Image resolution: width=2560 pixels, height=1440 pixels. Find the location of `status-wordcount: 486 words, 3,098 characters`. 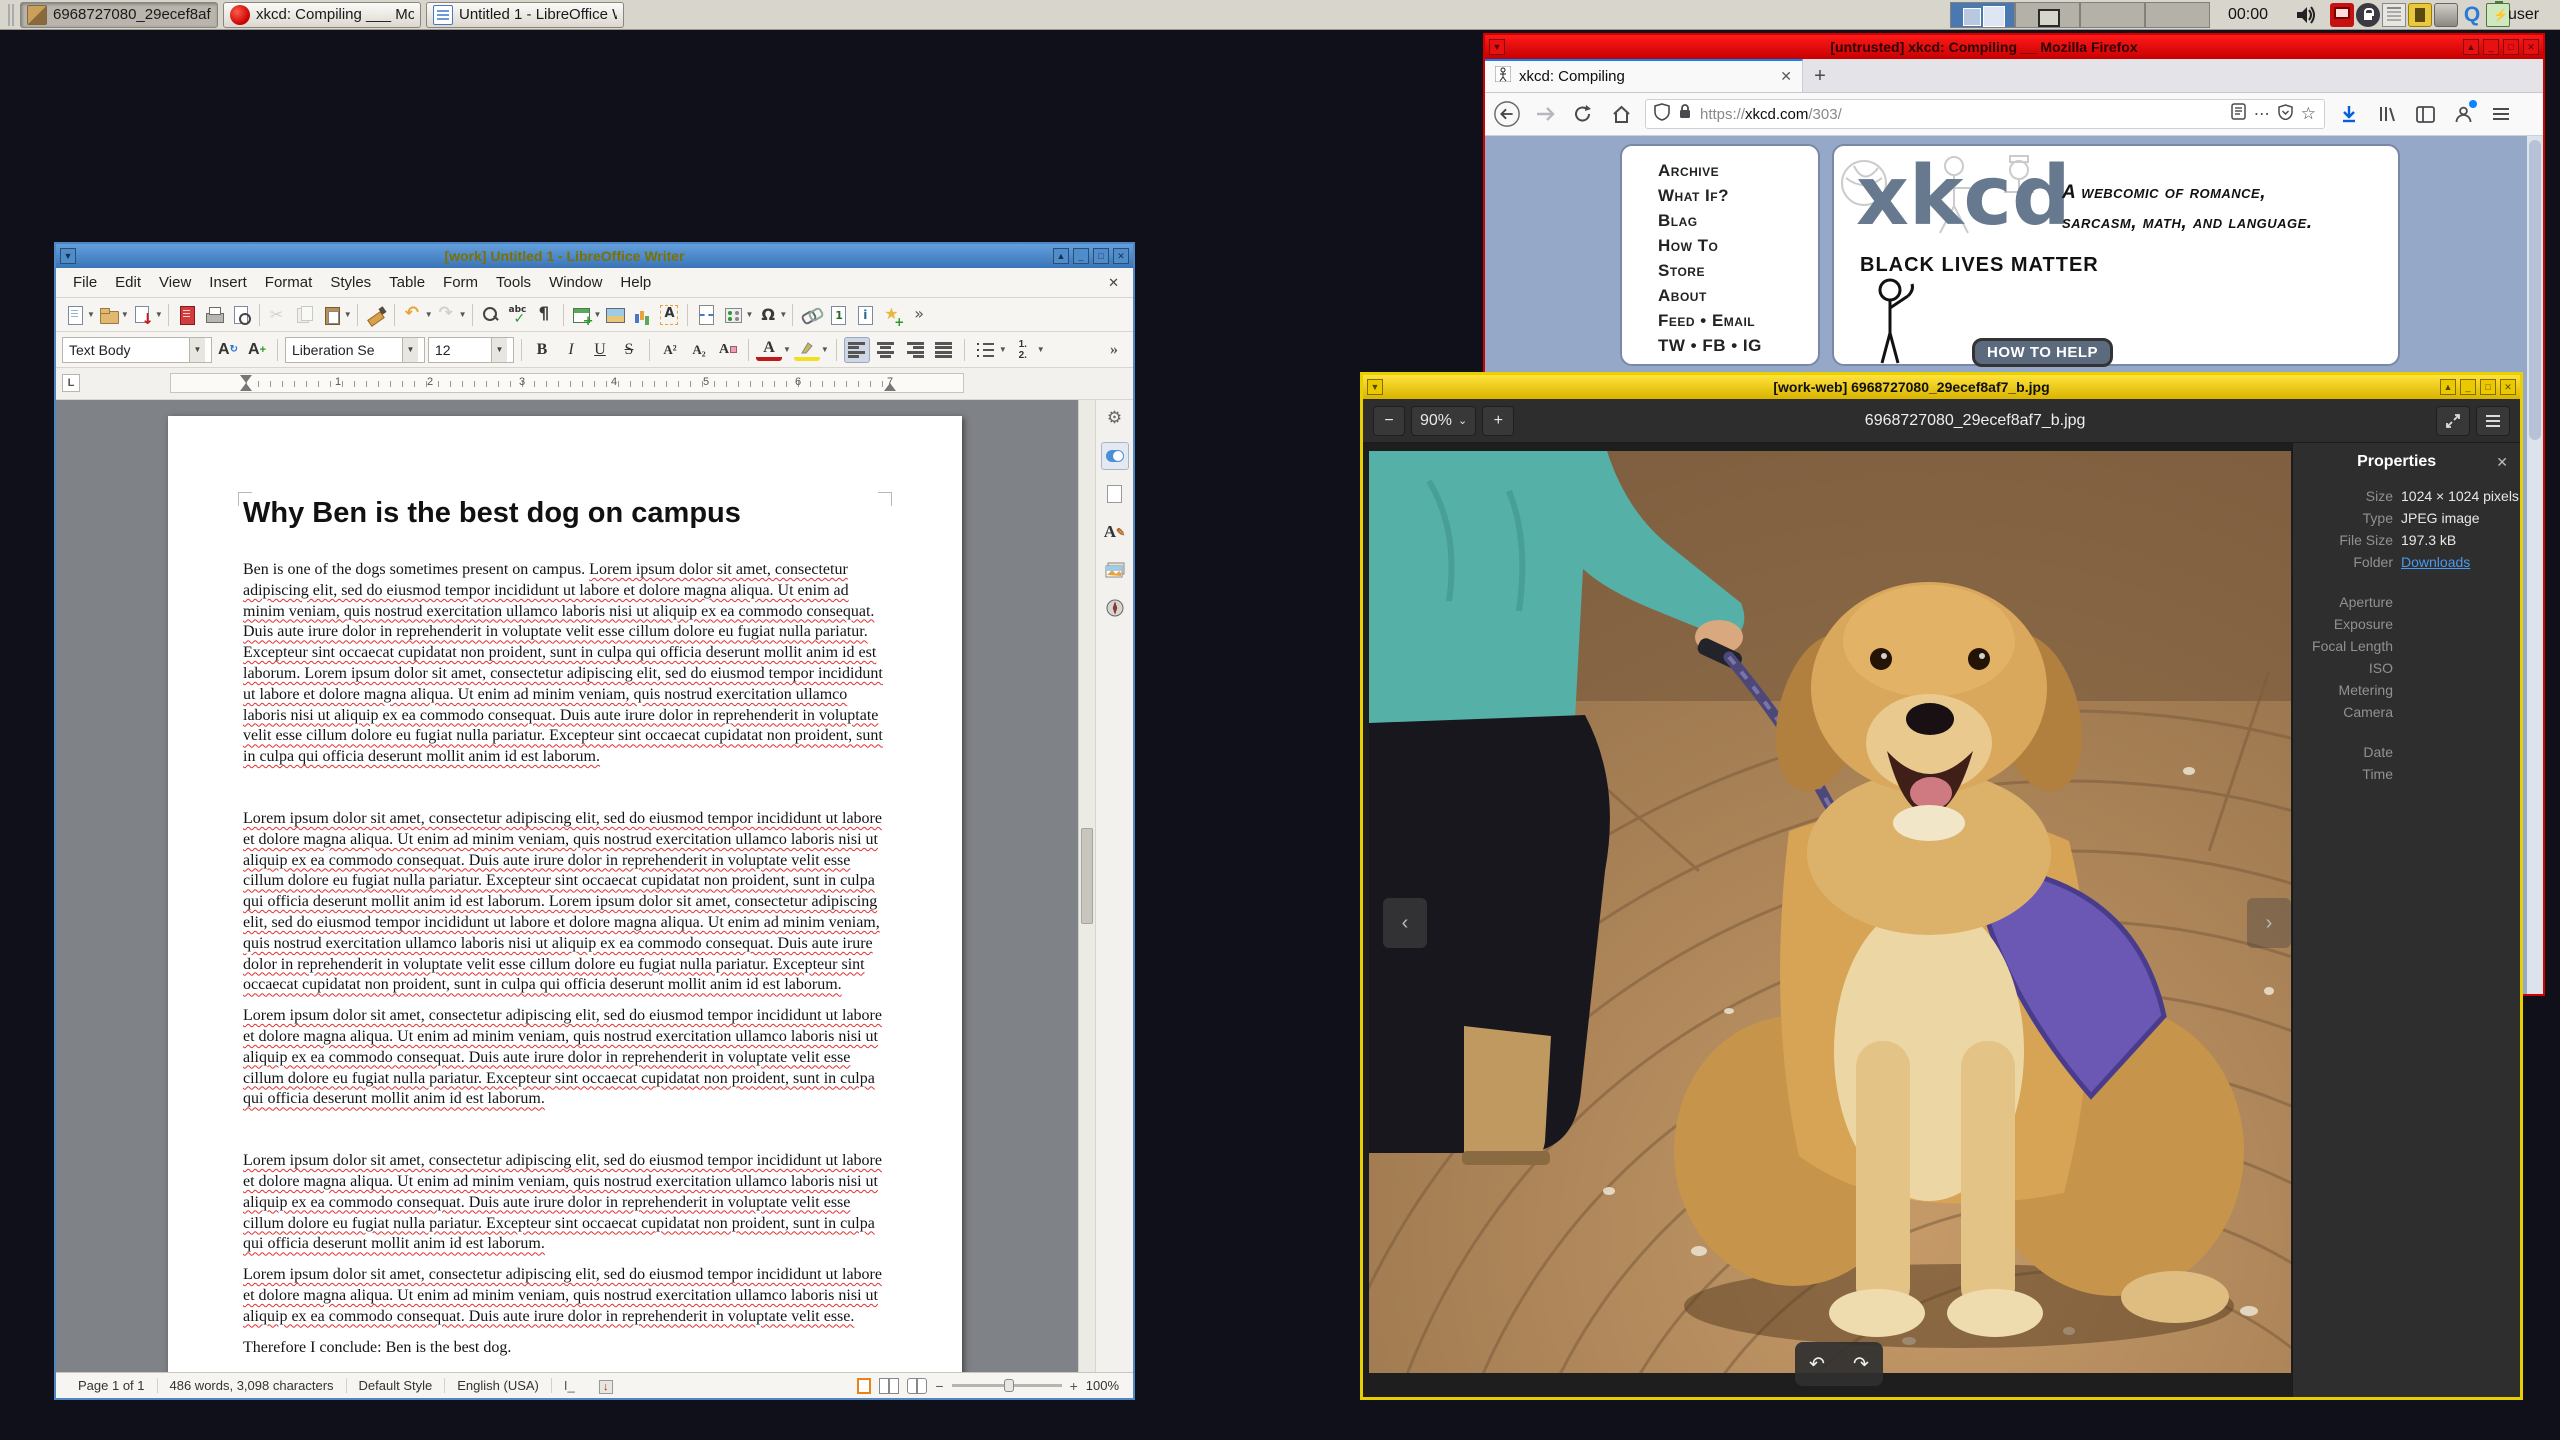

status-wordcount: 486 words, 3,098 characters is located at coordinates (252, 1385).